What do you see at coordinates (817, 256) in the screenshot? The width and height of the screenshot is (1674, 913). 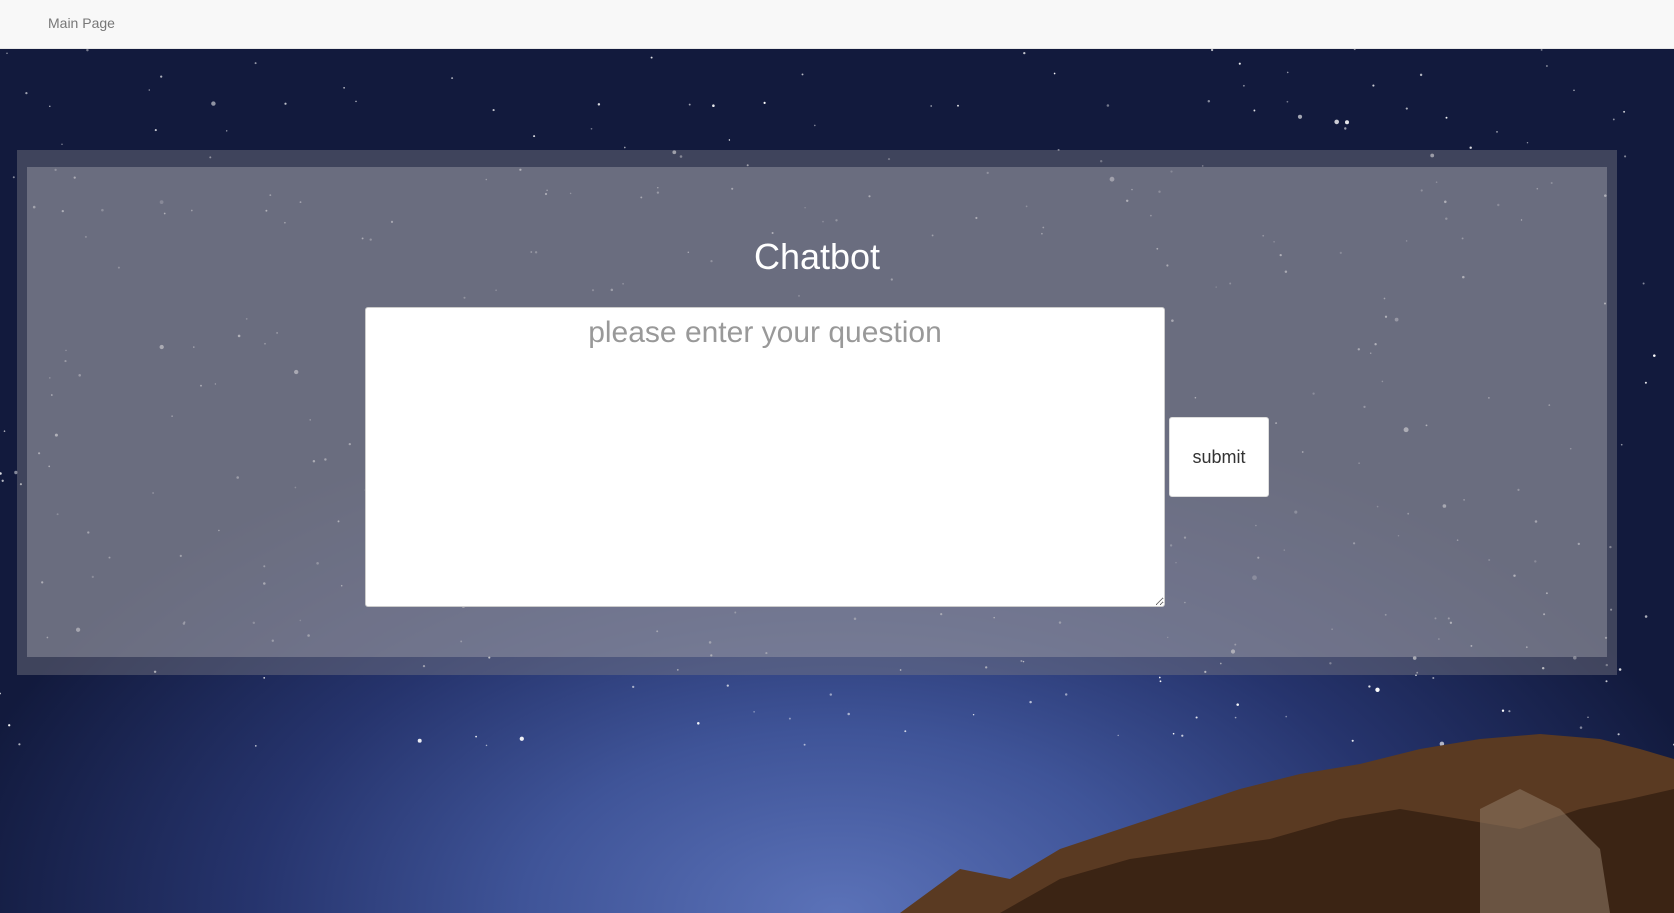 I see `page-title: Chatbot` at bounding box center [817, 256].